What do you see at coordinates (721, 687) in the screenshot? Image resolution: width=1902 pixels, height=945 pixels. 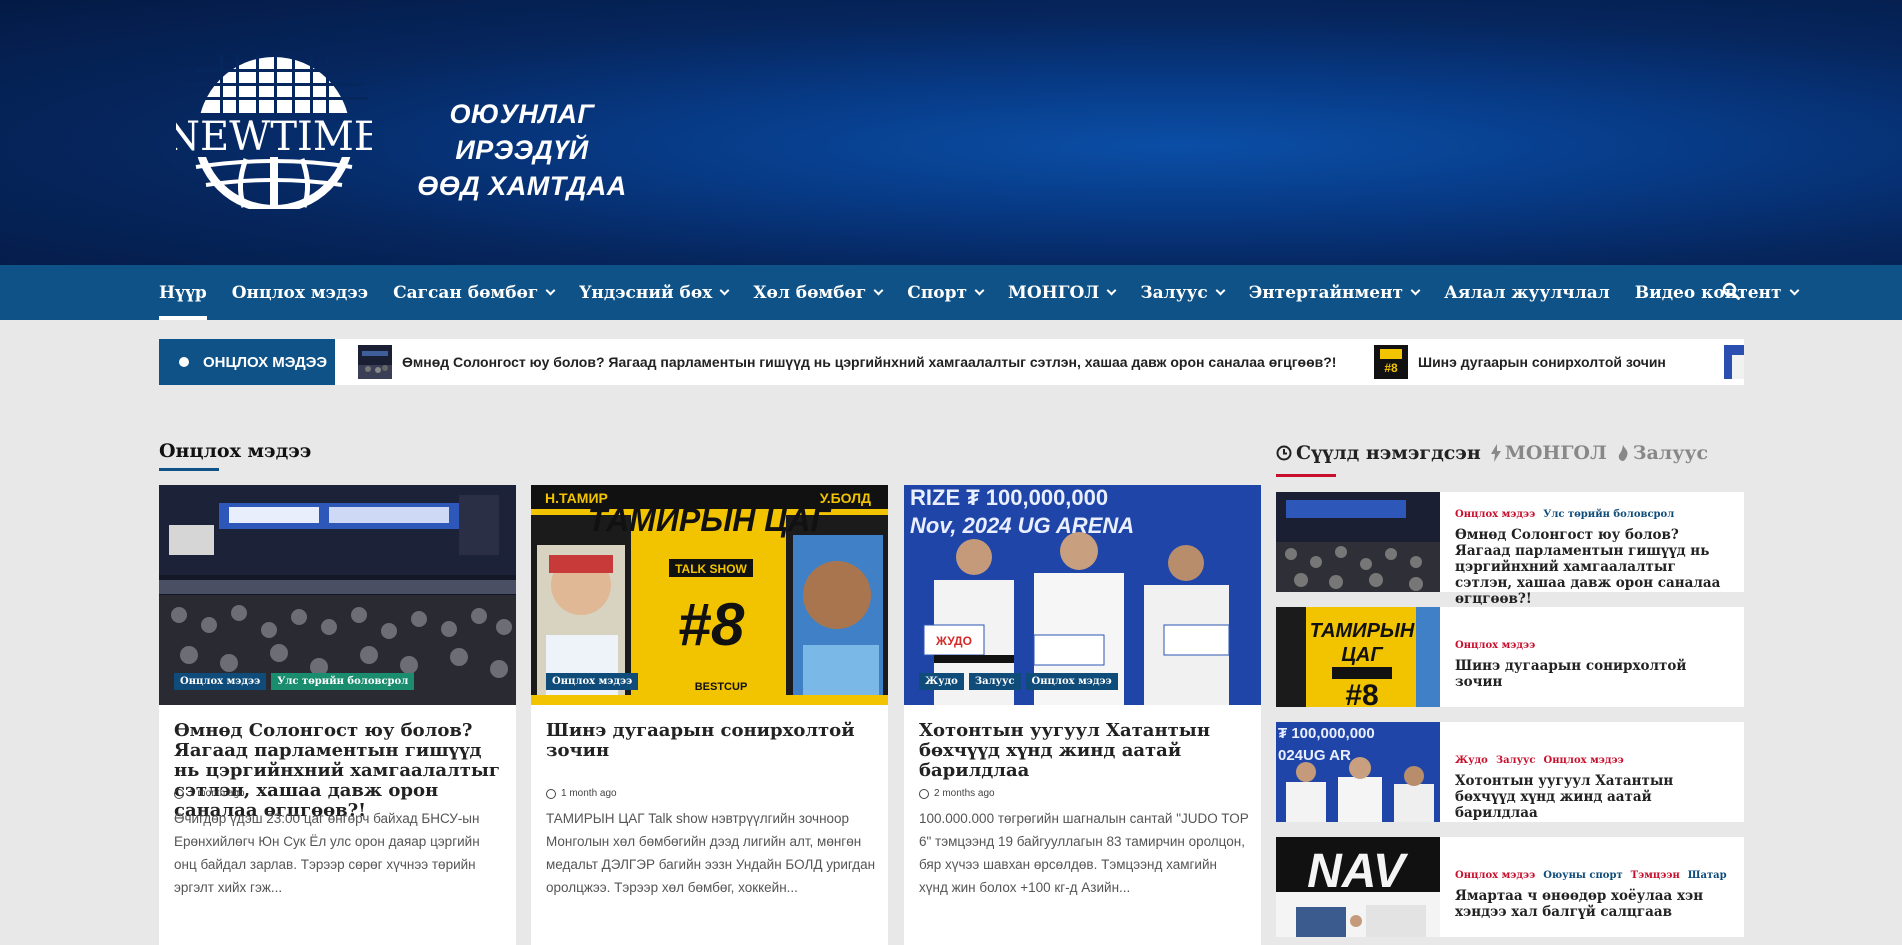 I see `image-text: BESTCUP` at bounding box center [721, 687].